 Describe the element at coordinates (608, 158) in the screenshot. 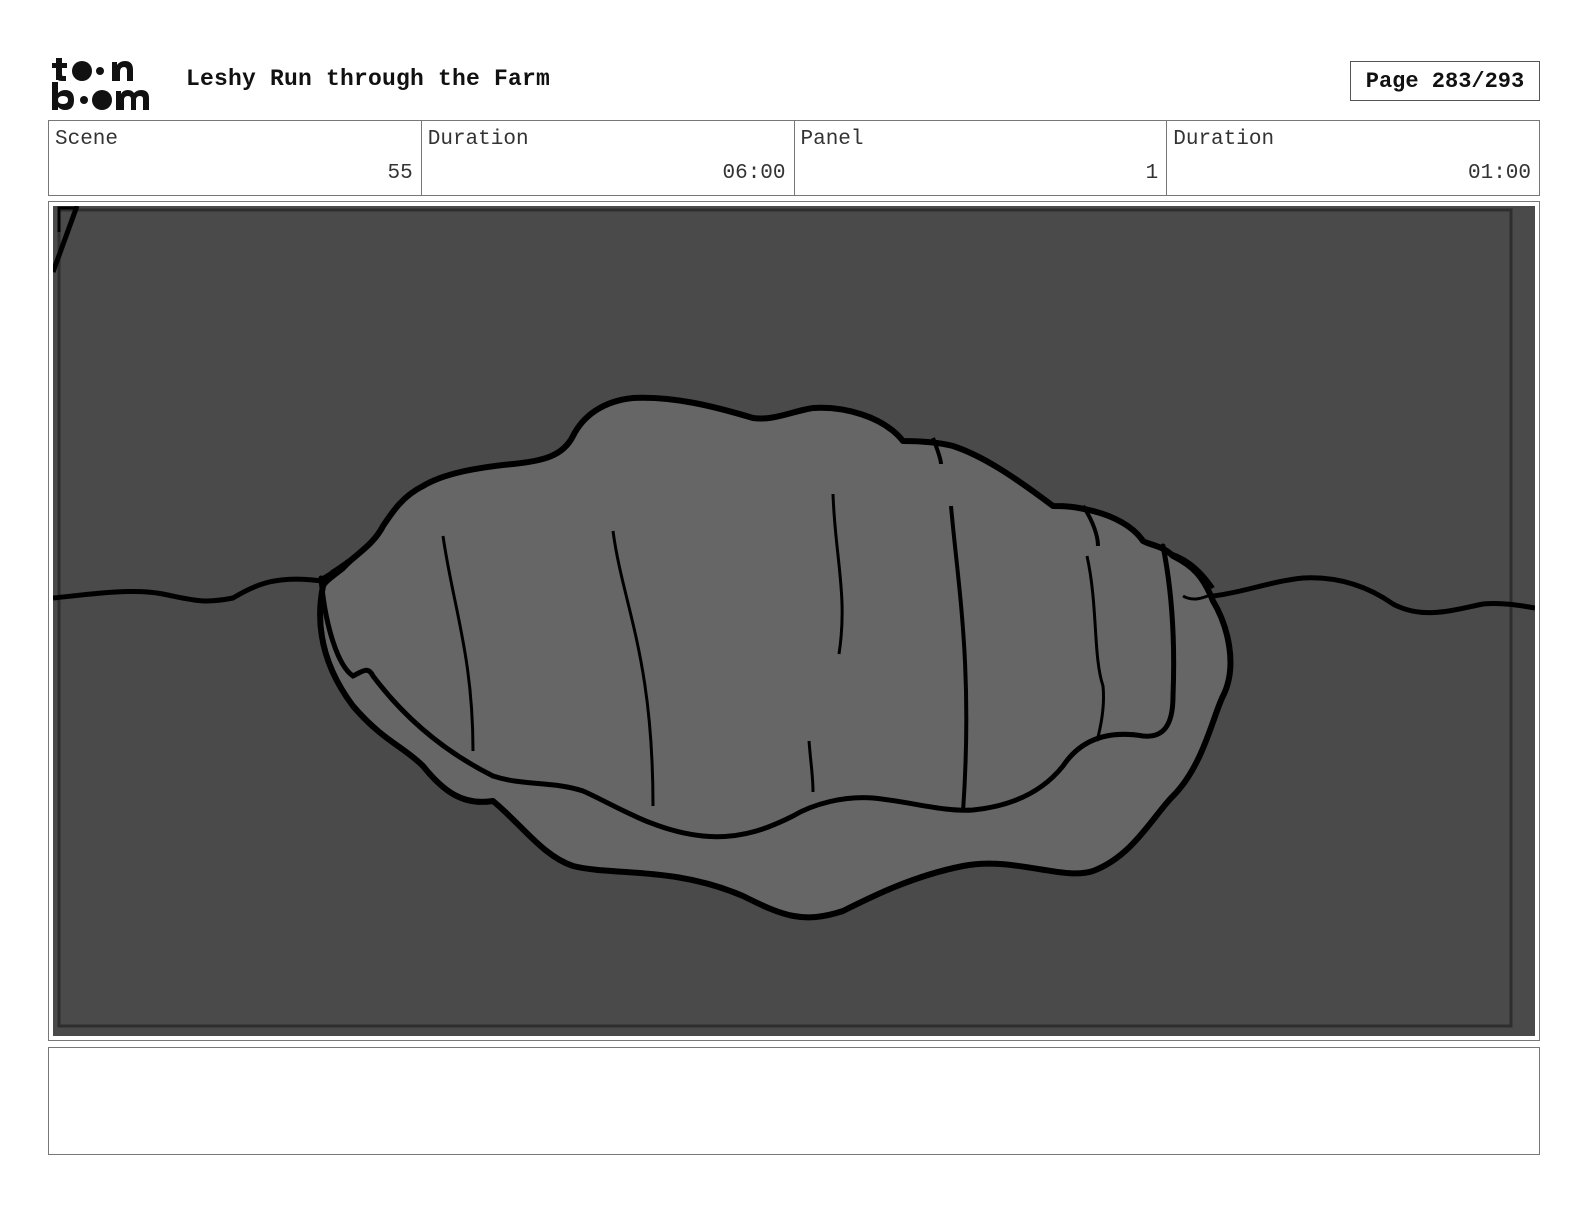

I see `scene-duration-cell: Duration 06:00` at that location.